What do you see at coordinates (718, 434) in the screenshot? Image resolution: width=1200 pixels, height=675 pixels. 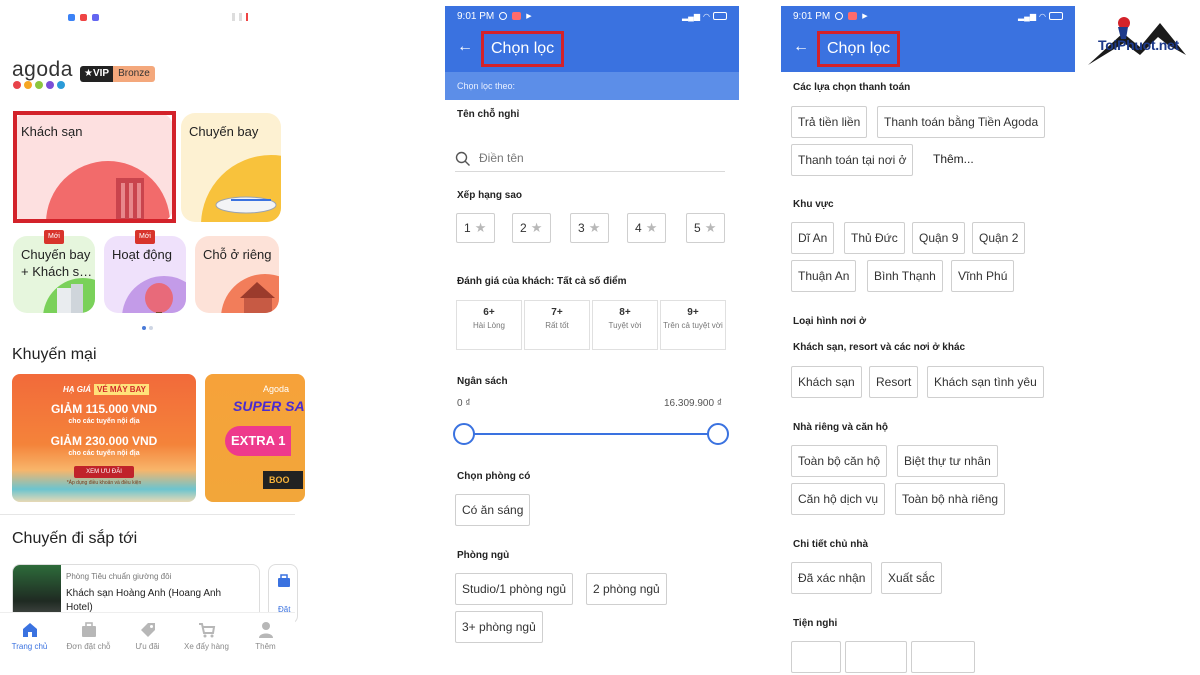 I see `budget-slider-max-handle` at bounding box center [718, 434].